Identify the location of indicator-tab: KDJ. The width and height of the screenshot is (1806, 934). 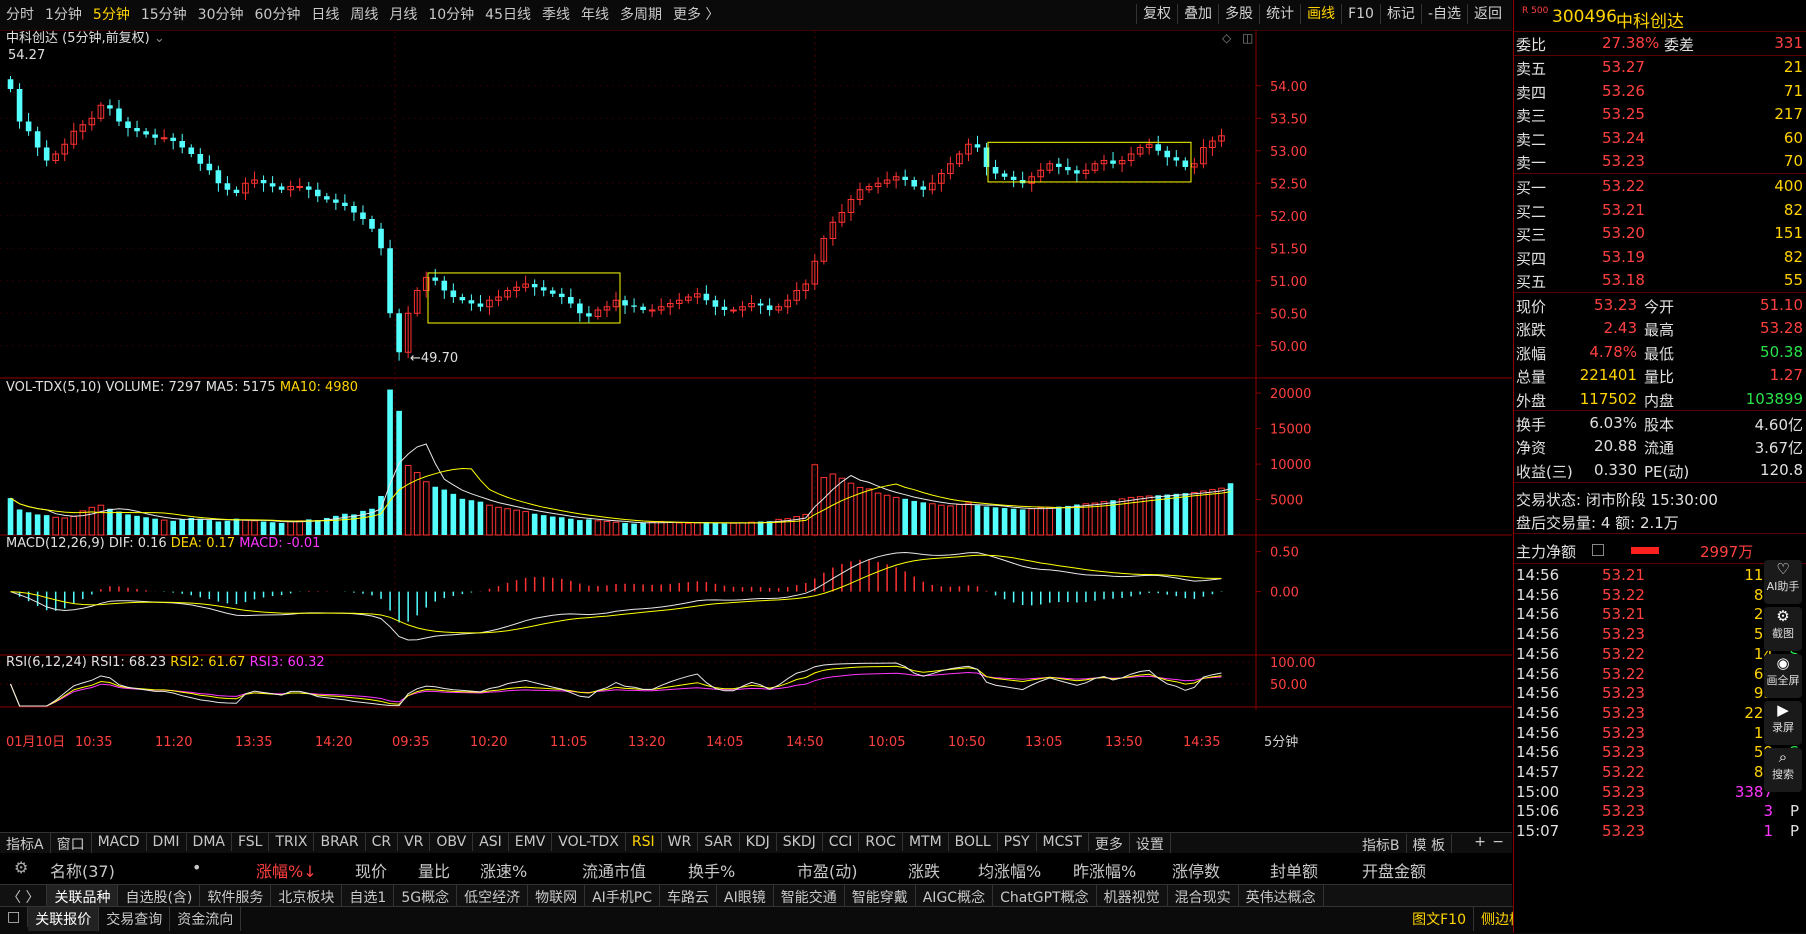
(758, 842).